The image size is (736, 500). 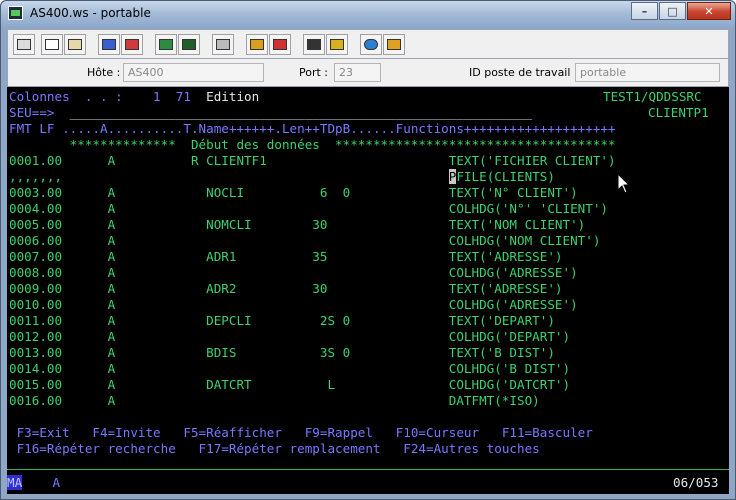 I want to click on sequence-number: 0005.00, so click(x=35, y=224).